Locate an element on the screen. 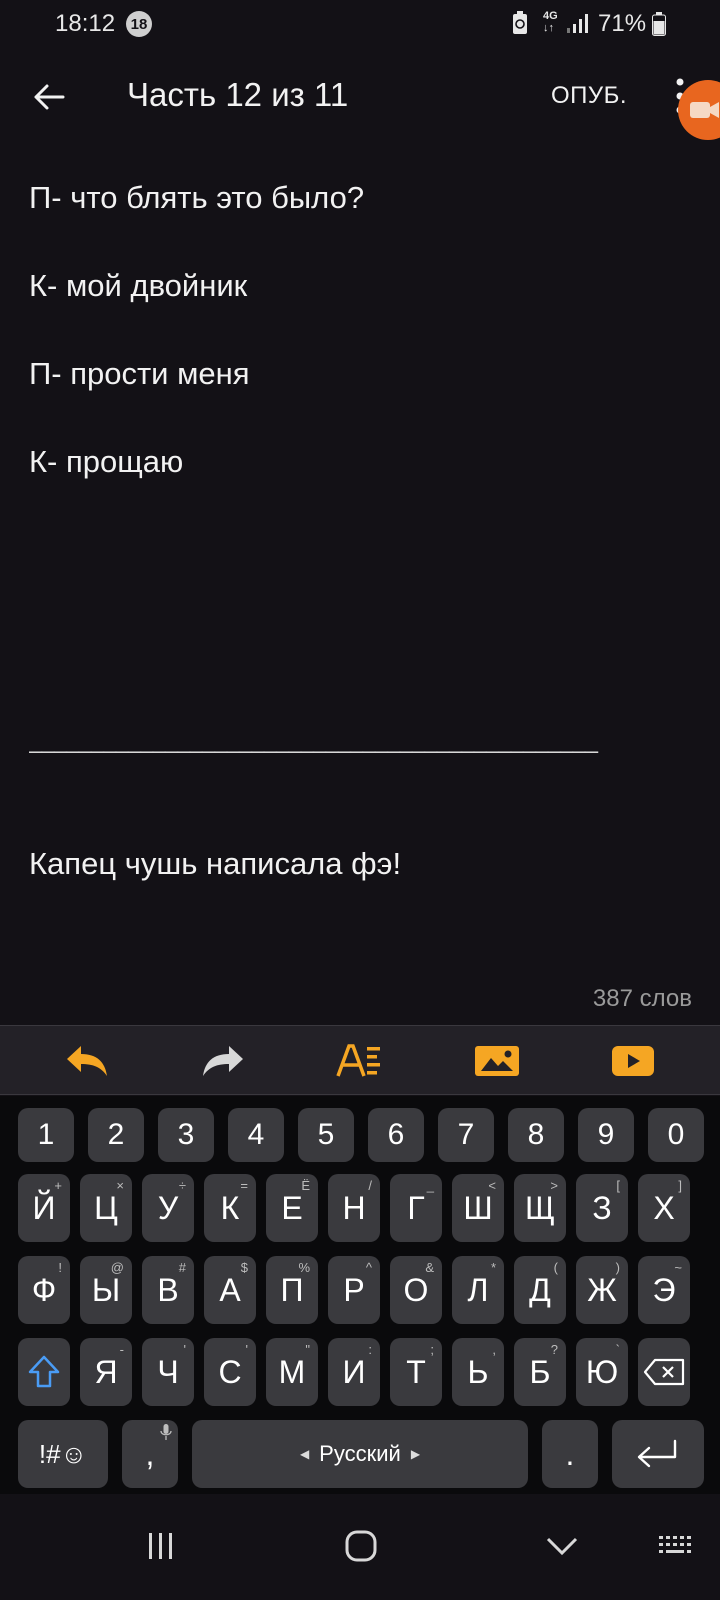 The width and height of the screenshot is (720, 1600). insert-image-icon is located at coordinates (497, 1061).